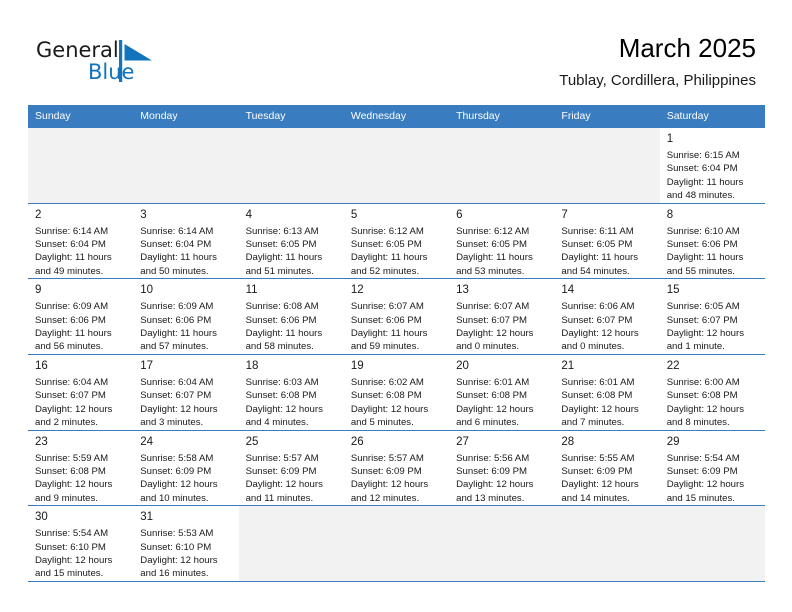 The height and width of the screenshot is (612, 792). Describe the element at coordinates (41, 441) in the screenshot. I see `calendar-day-number: 23` at that location.